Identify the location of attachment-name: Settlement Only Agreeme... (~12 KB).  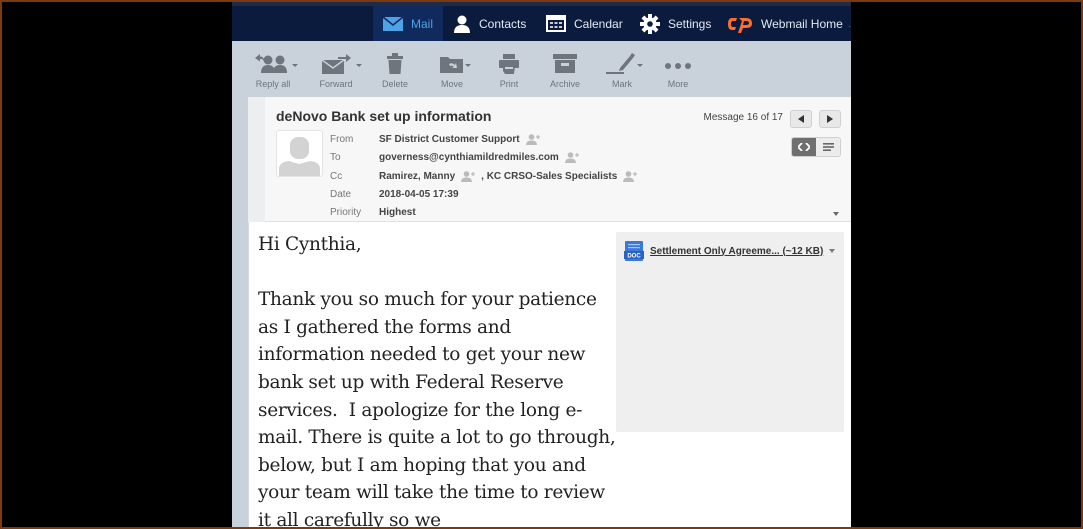
(736, 251).